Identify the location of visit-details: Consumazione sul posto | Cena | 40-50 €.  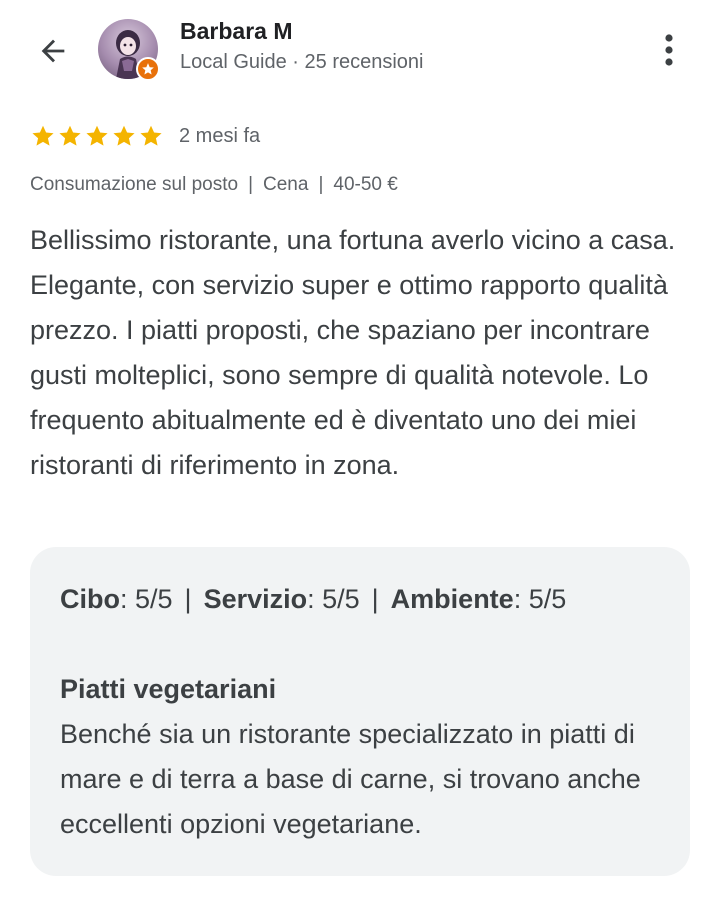
(214, 185).